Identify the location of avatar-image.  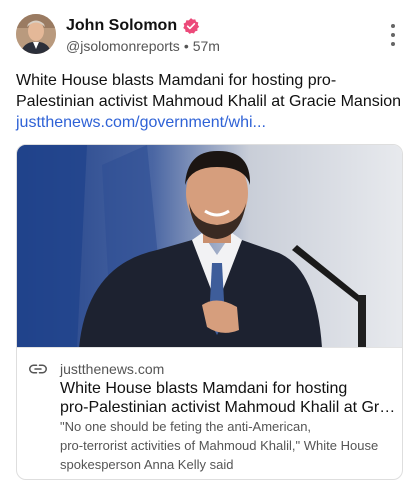
(36, 34).